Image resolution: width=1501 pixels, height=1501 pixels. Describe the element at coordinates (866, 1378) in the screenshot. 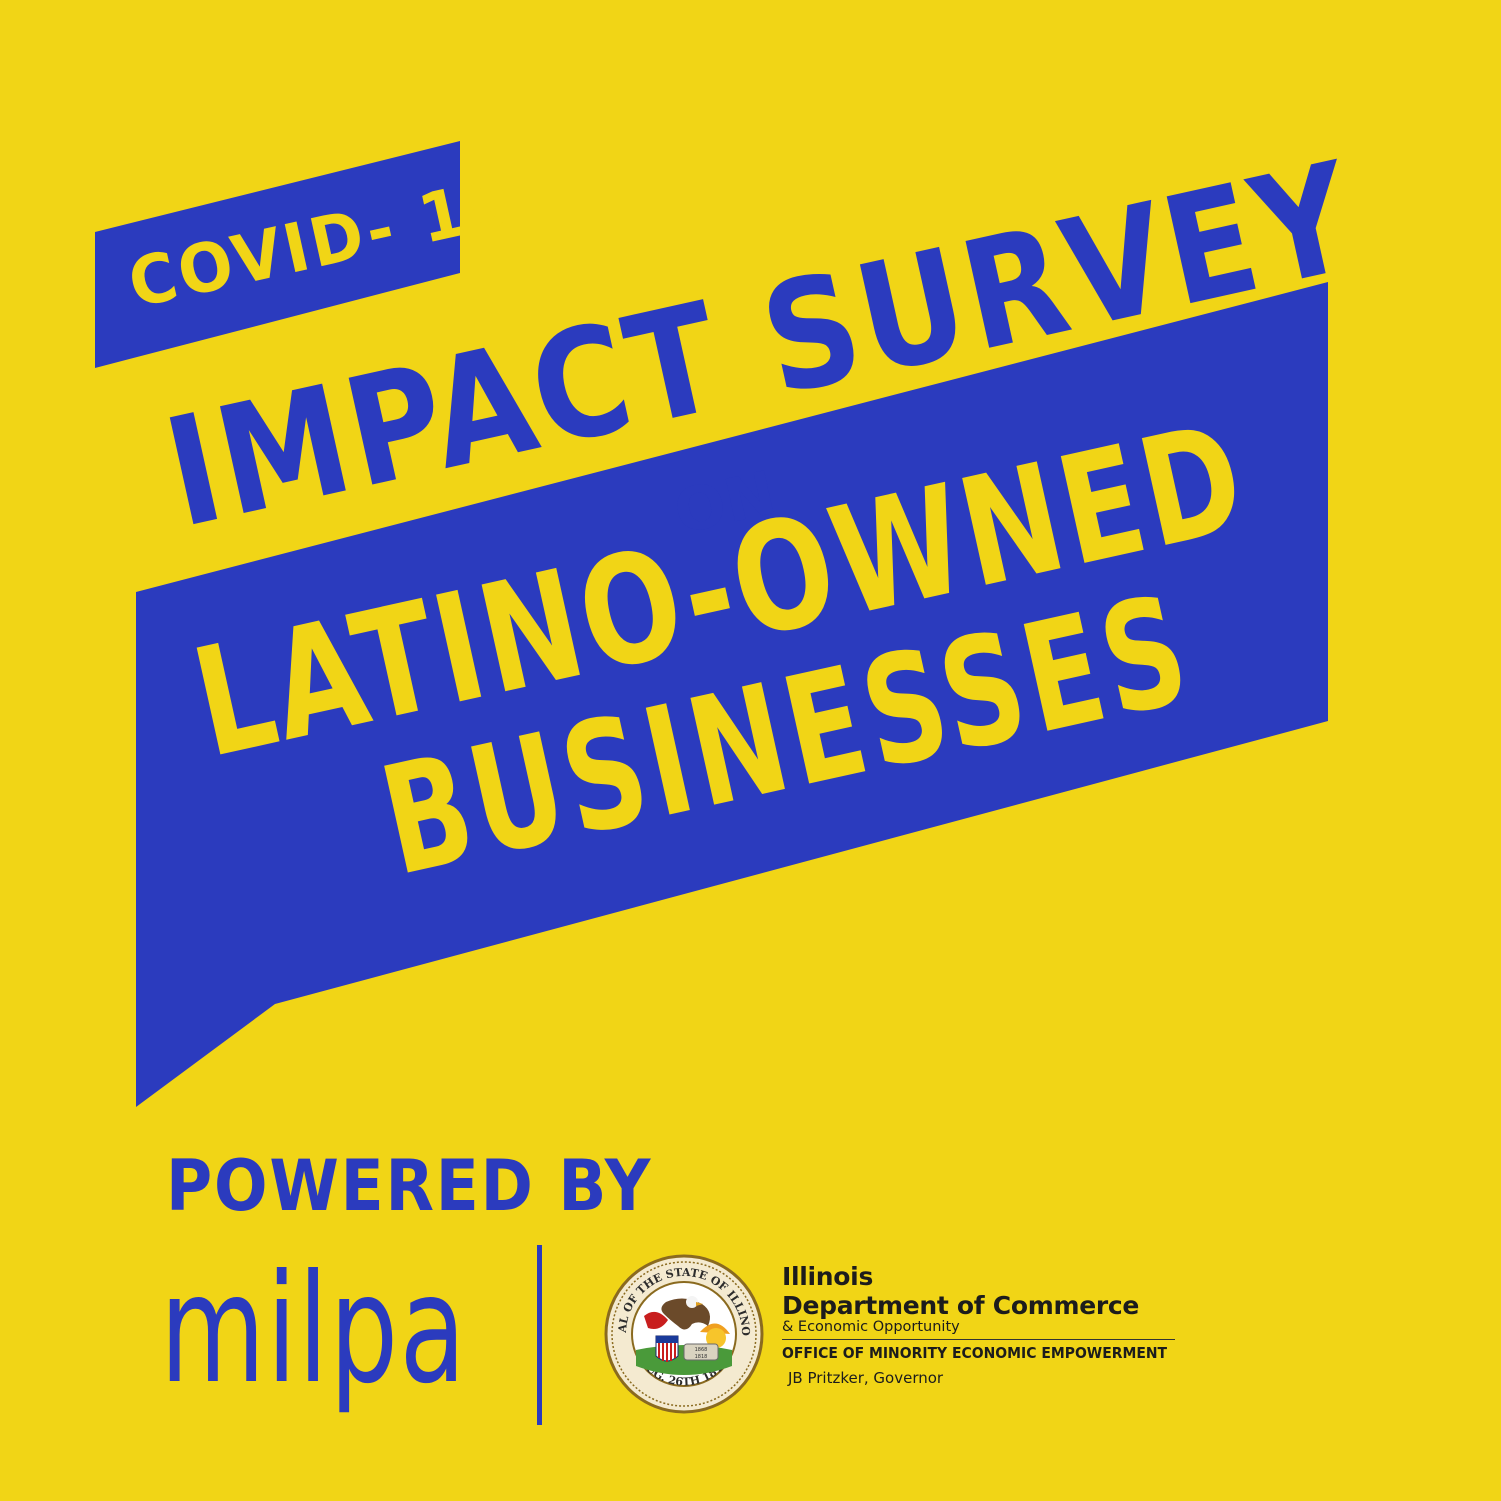

I see `department-governor: JB Pritzker, Governor` at that location.